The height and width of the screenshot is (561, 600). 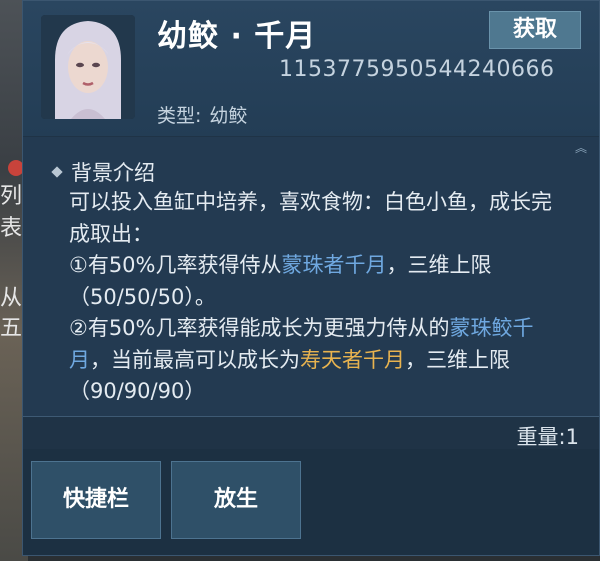 I want to click on type-value: 幼鲛, so click(x=228, y=116).